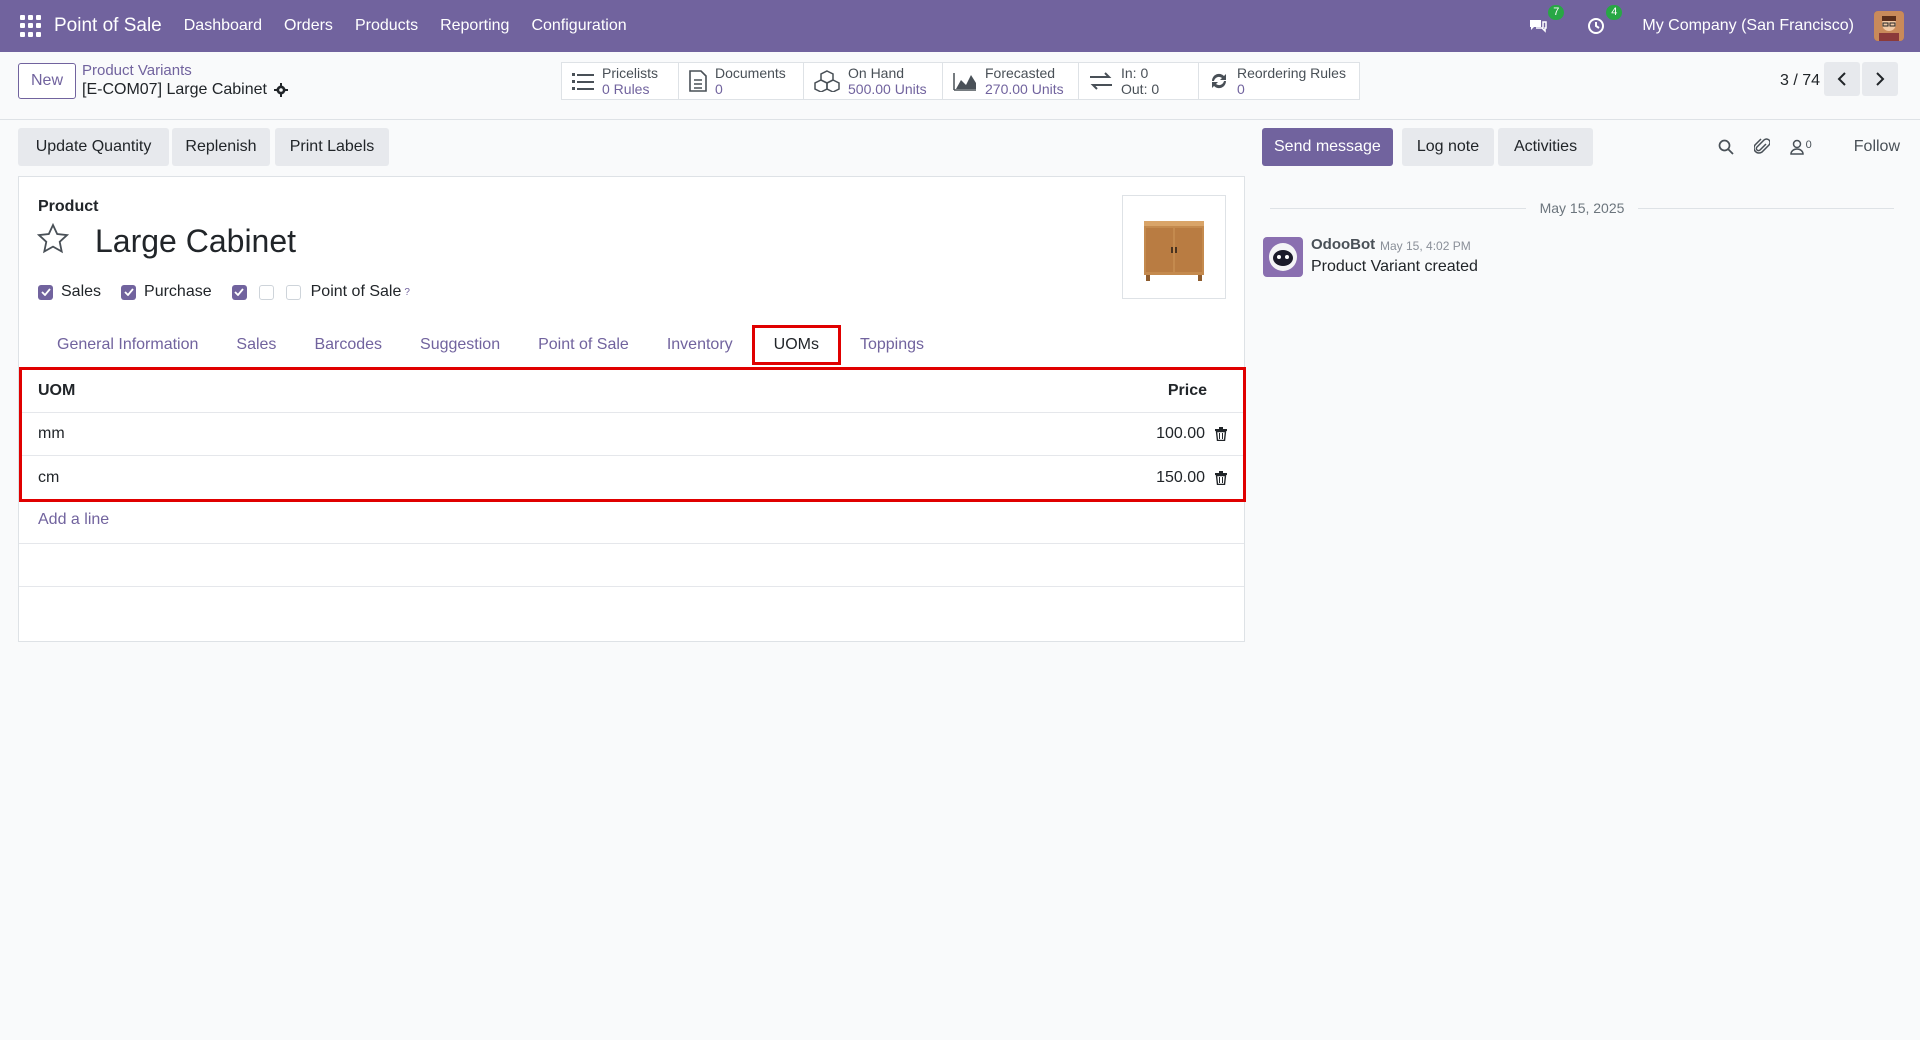 Image resolution: width=1920 pixels, height=1040 pixels. What do you see at coordinates (348, 345) in the screenshot?
I see `tab-barcodes: Barcodes` at bounding box center [348, 345].